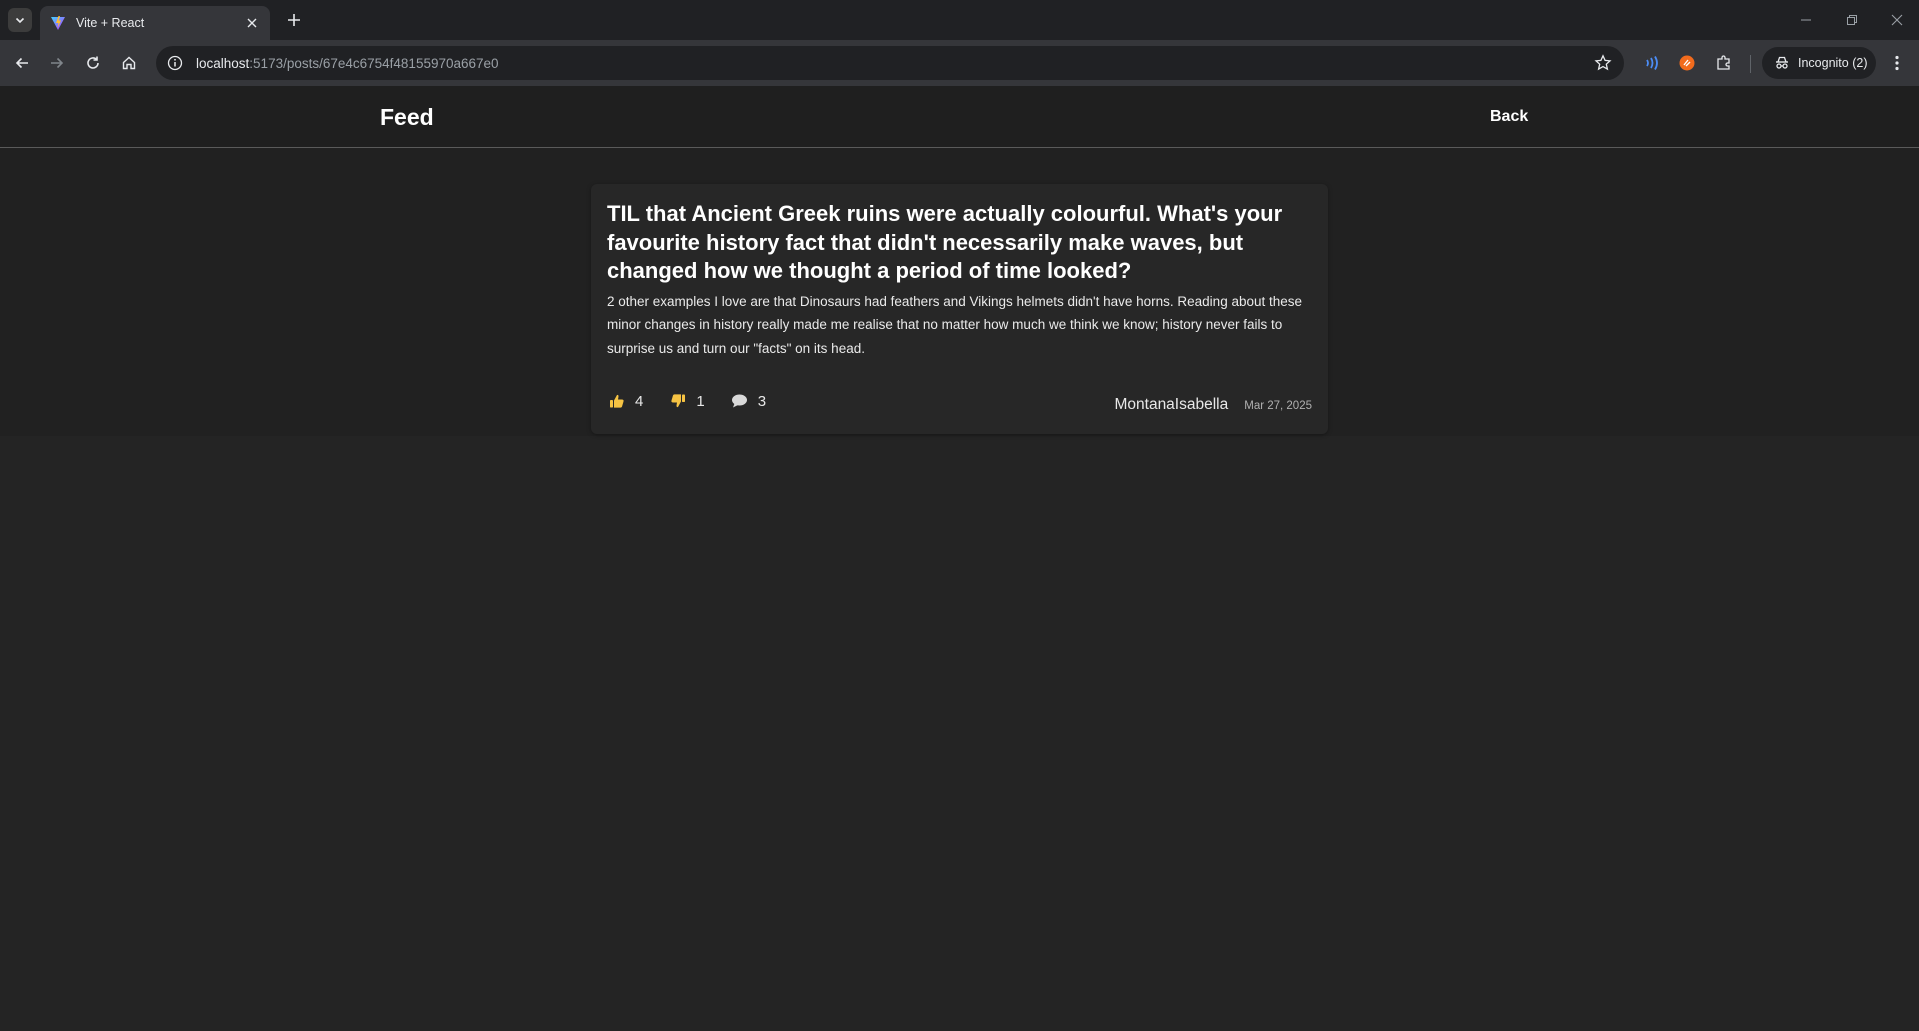  I want to click on bookmark-star-icon, so click(1603, 63).